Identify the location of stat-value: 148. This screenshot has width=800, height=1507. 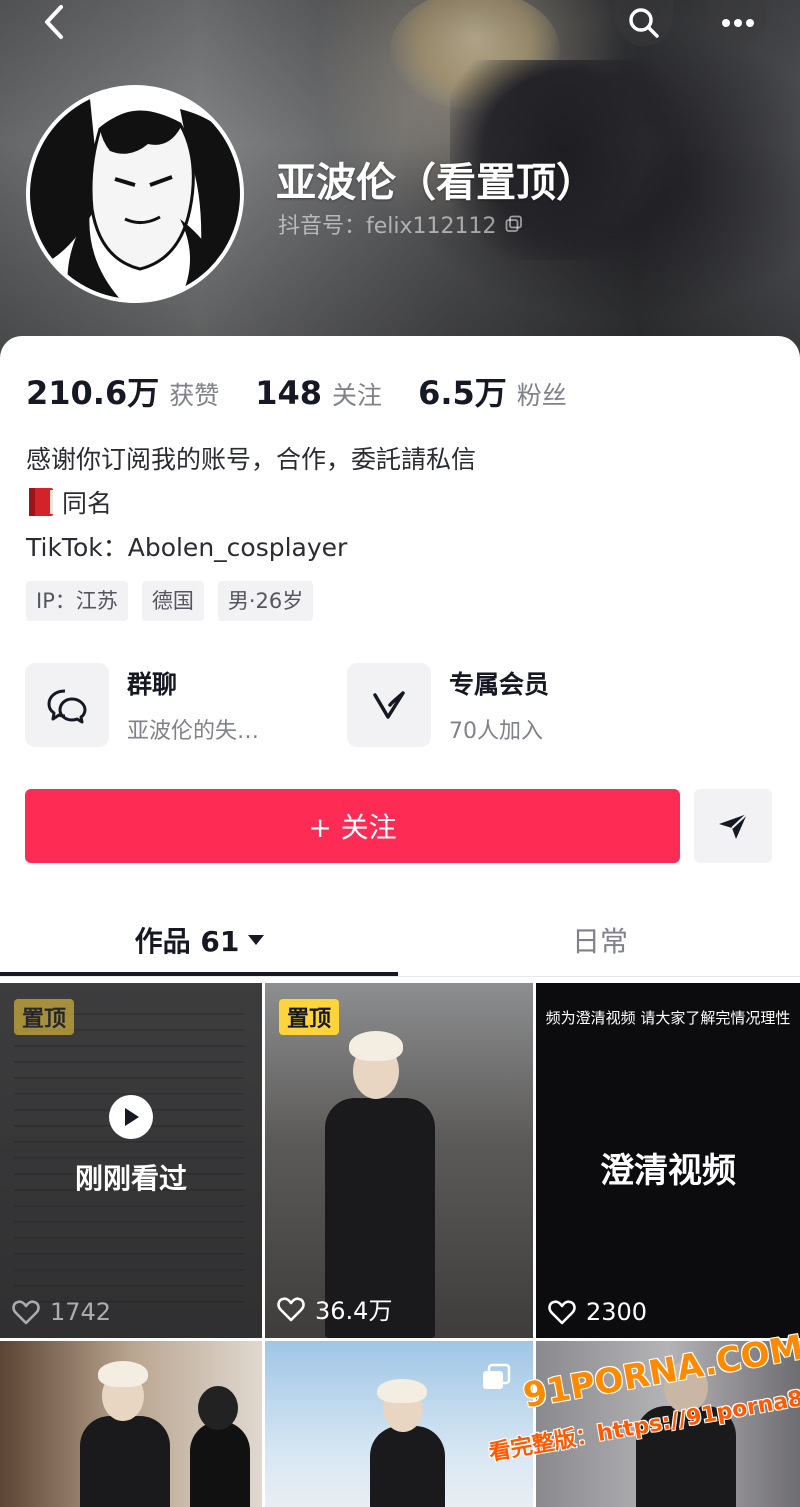
(289, 393).